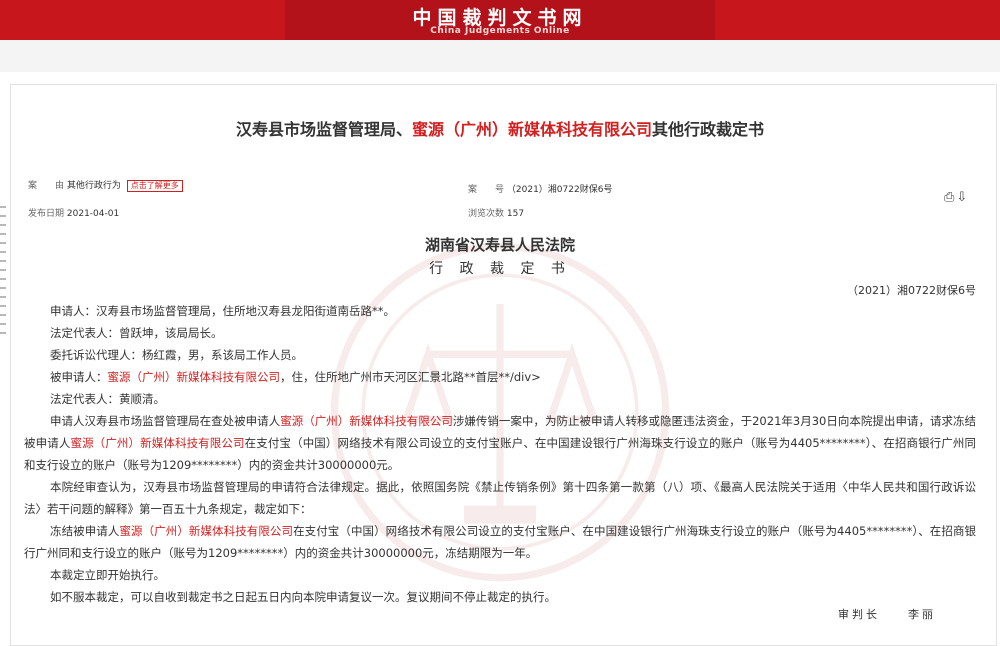 This screenshot has height=646, width=1000. Describe the element at coordinates (500, 355) in the screenshot. I see `document-paragraph: 委托诉讼代理人：杨红霞，男，系该局工作人员。` at that location.